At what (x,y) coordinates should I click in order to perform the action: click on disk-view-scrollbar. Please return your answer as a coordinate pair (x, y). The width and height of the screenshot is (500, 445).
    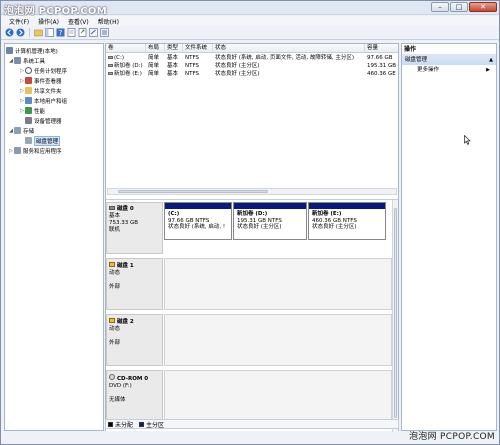
    Looking at the image, I should click on (395, 316).